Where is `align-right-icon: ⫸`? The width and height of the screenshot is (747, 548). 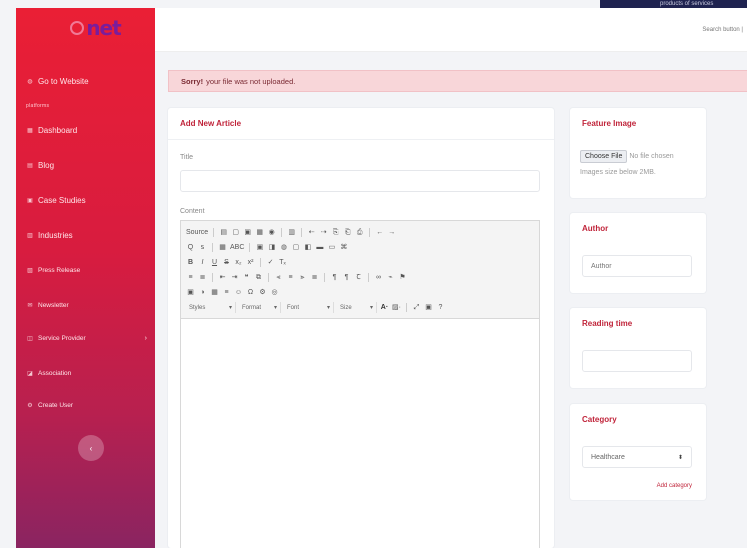
align-right-icon: ⫸ is located at coordinates (302, 277).